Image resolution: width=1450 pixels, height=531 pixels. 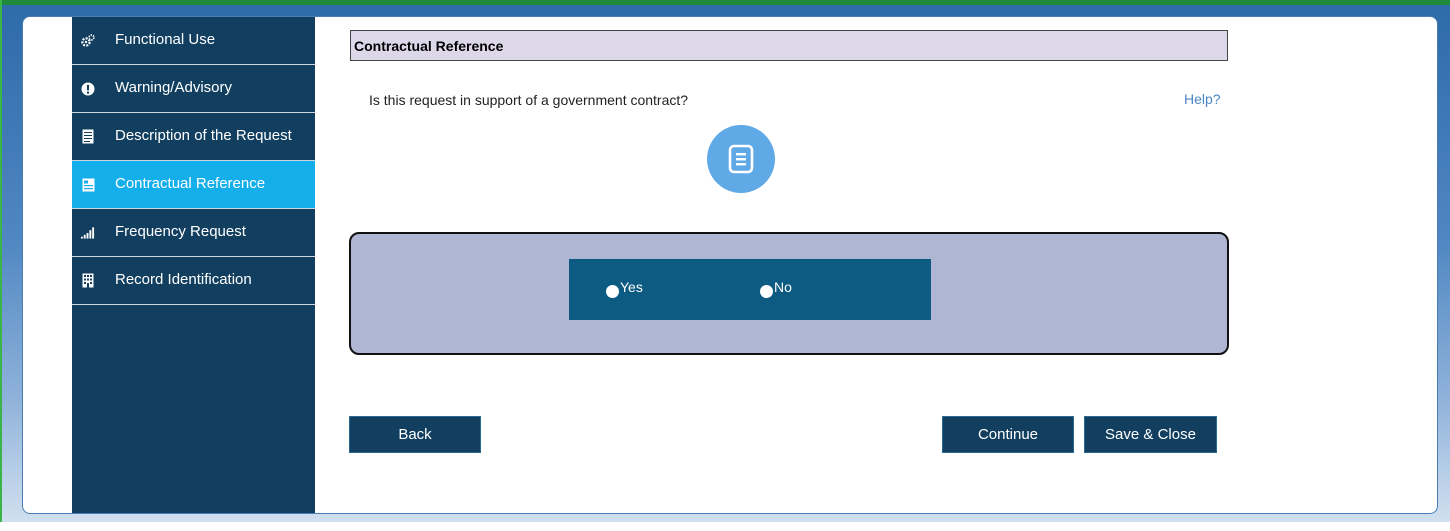 I want to click on sidebar-item-functional-use: Functional Use, so click(x=193, y=41).